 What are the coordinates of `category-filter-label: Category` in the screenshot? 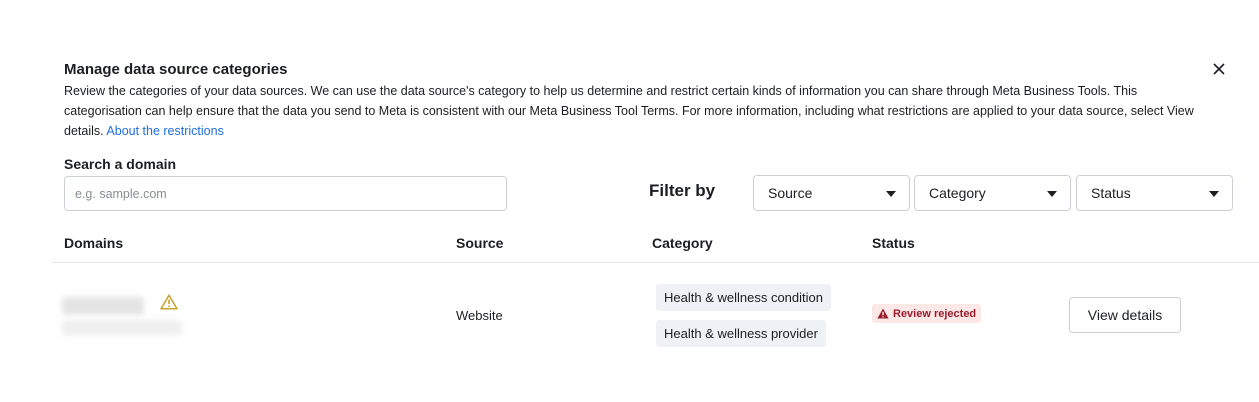 It's located at (957, 193).